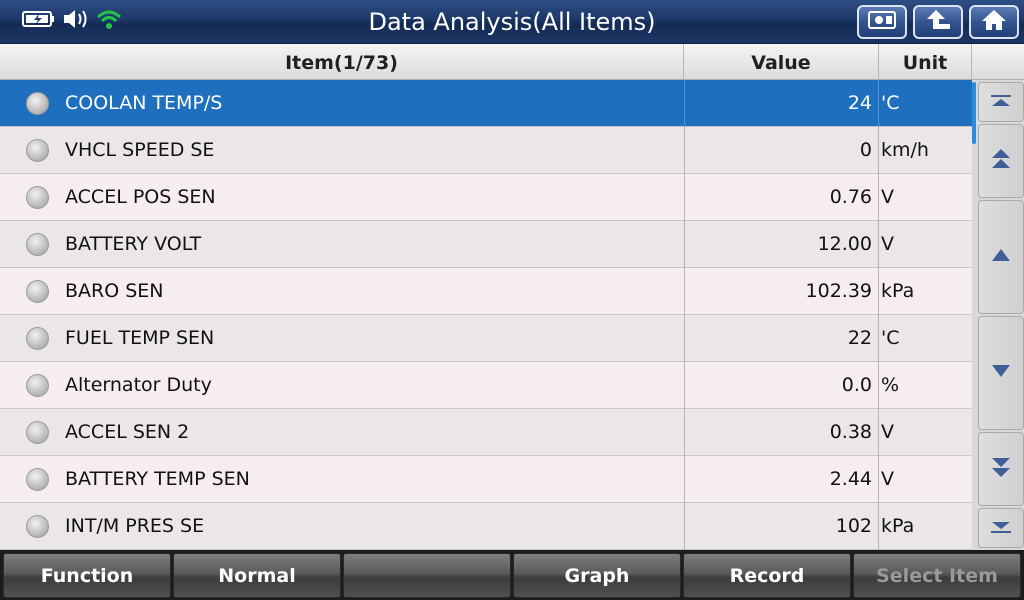 The width and height of the screenshot is (1024, 600). I want to click on scroll-top-icon, so click(1001, 102).